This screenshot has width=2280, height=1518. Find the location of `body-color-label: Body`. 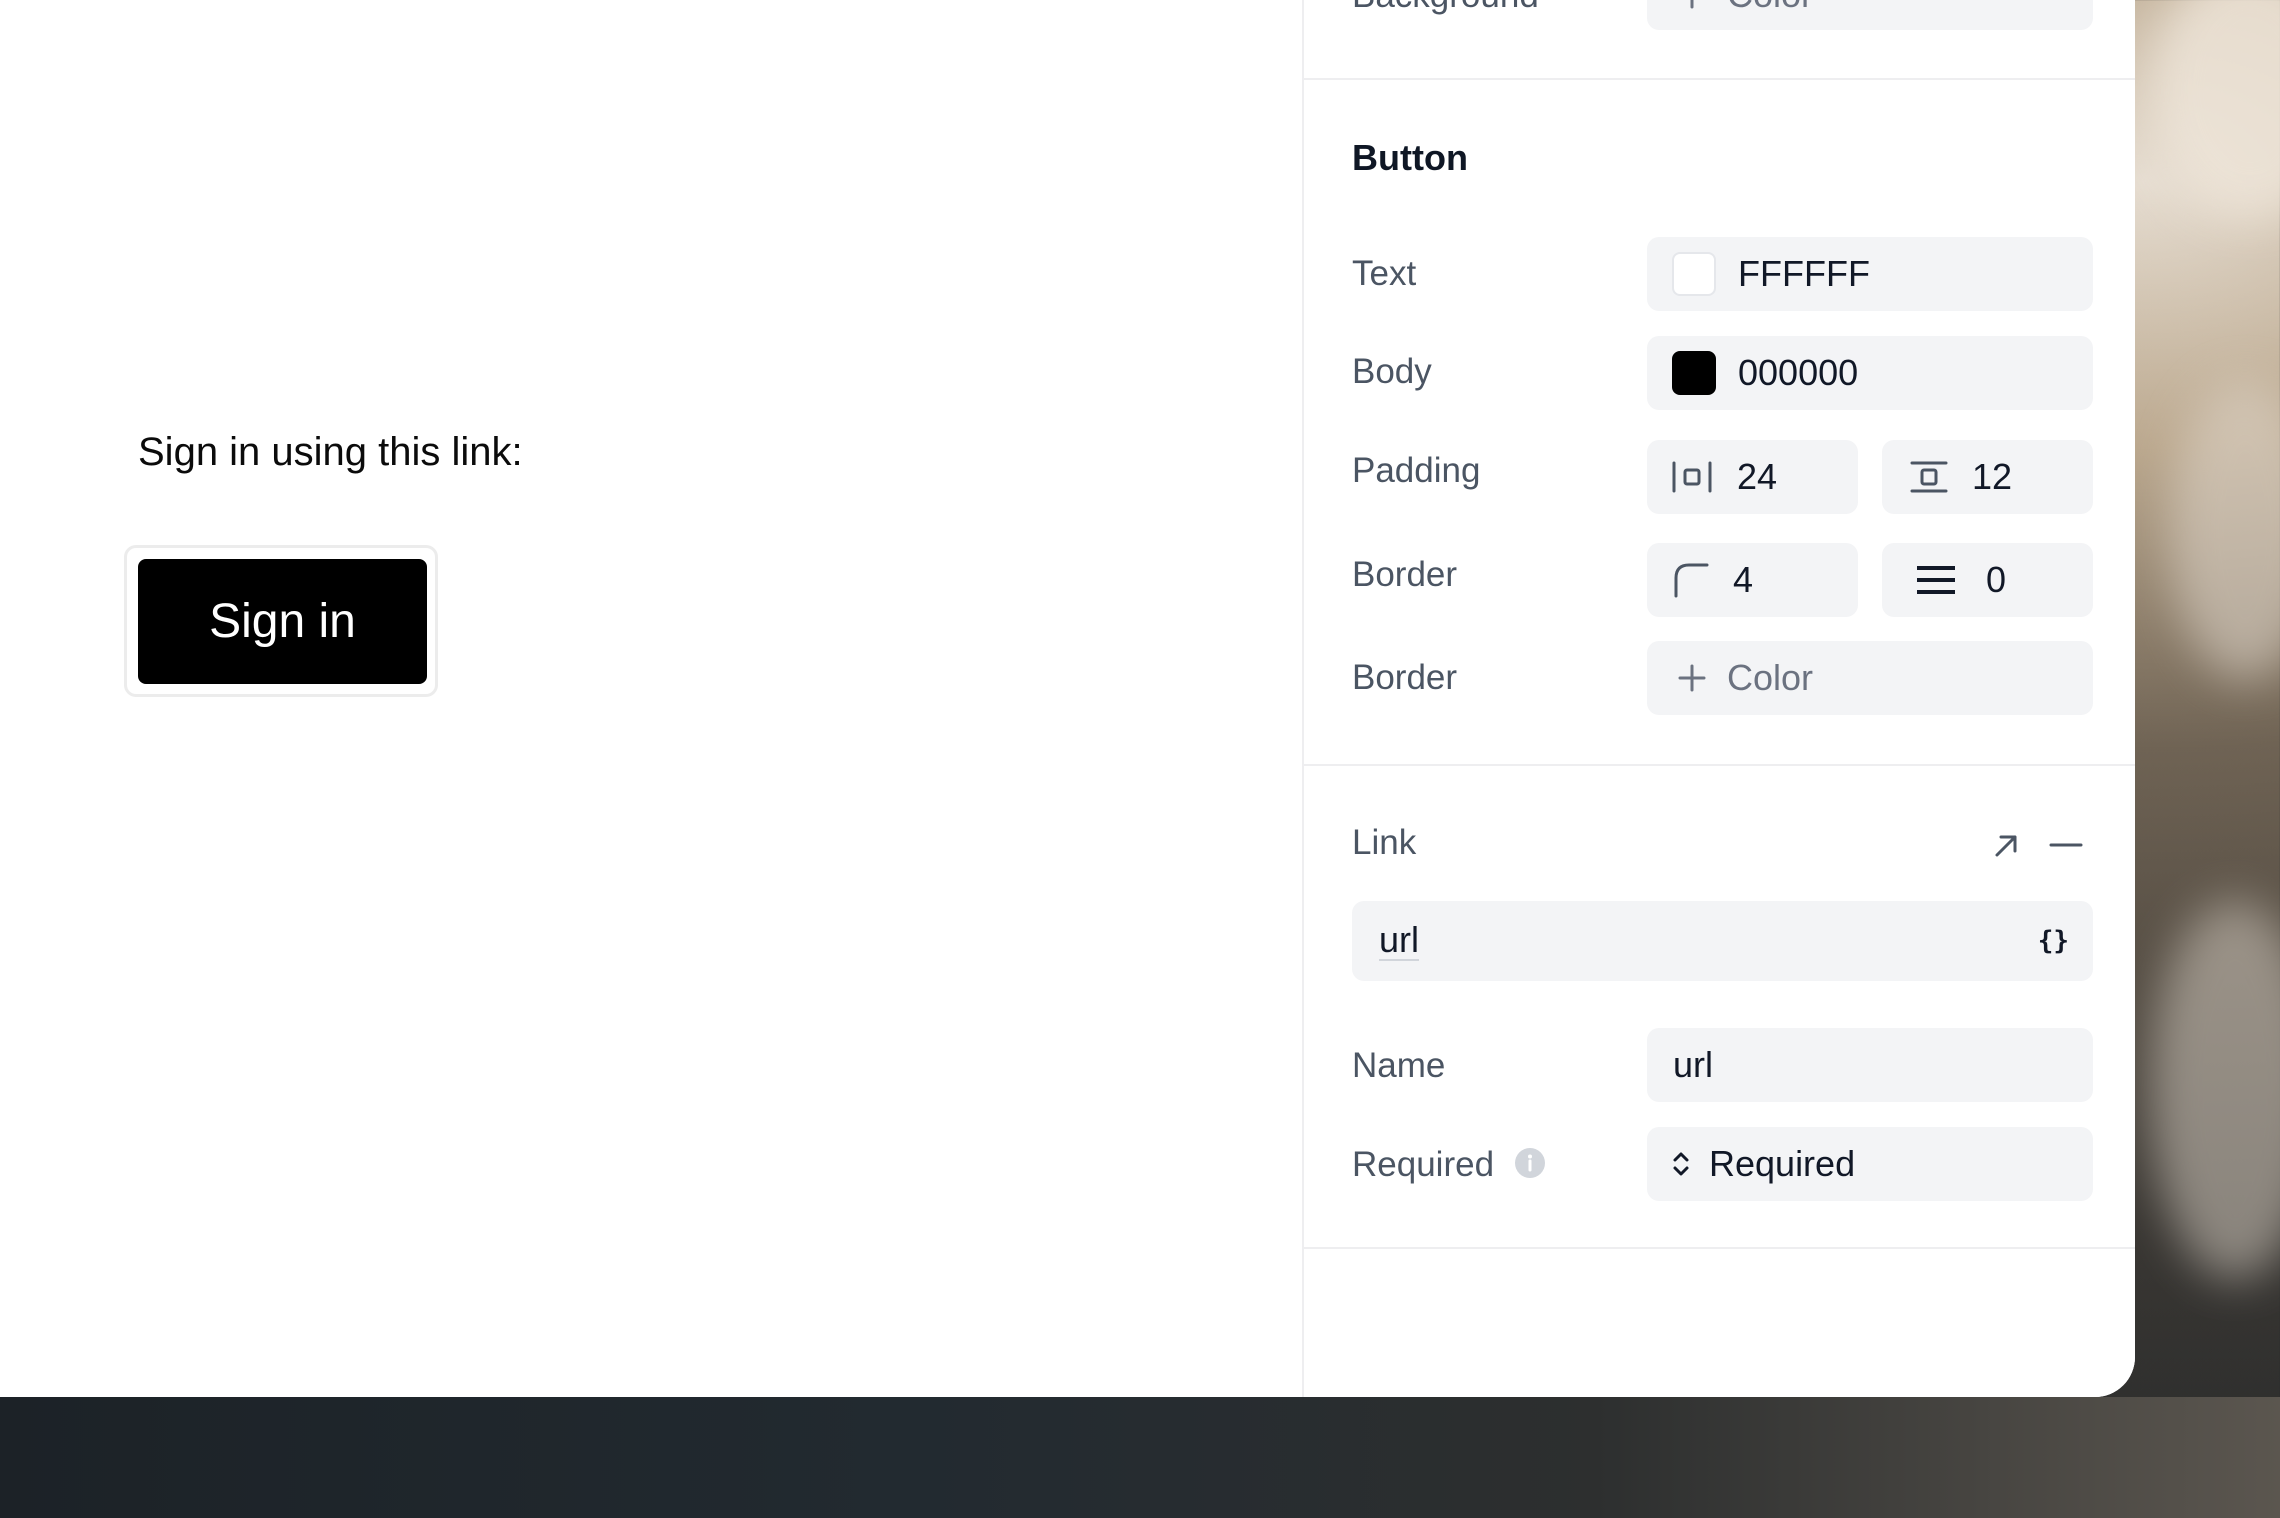

body-color-label: Body is located at coordinates (1392, 371).